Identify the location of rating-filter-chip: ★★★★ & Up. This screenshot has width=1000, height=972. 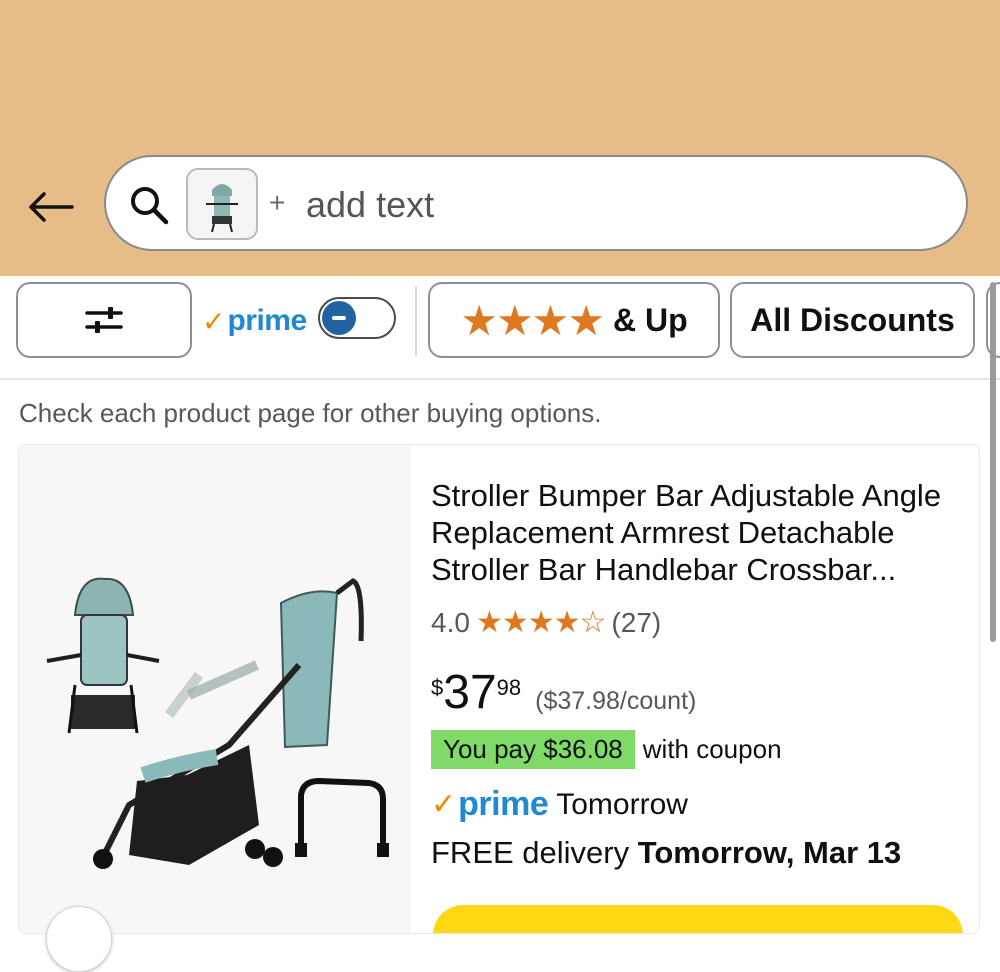
(574, 320).